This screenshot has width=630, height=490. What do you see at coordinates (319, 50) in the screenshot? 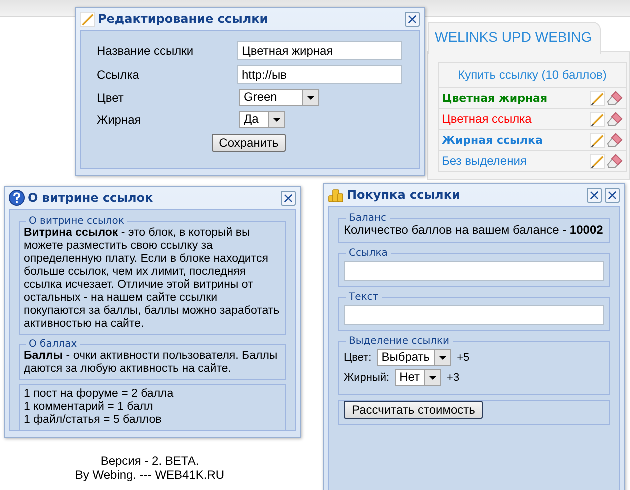
I see `text-field: Цветная жирная` at bounding box center [319, 50].